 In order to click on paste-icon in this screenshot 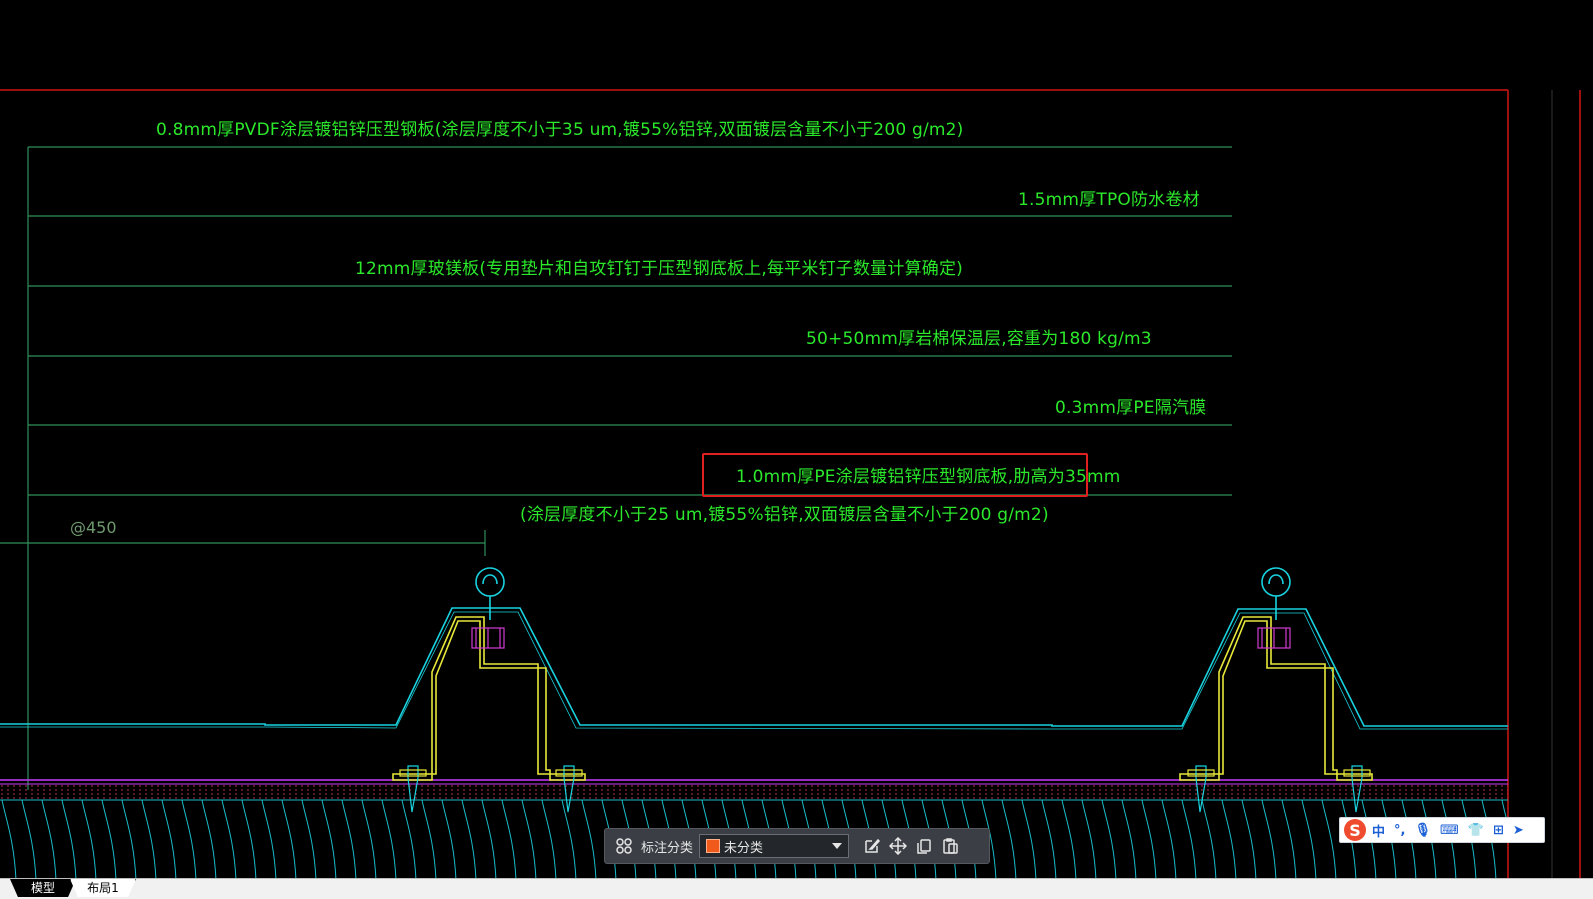, I will do `click(950, 846)`.